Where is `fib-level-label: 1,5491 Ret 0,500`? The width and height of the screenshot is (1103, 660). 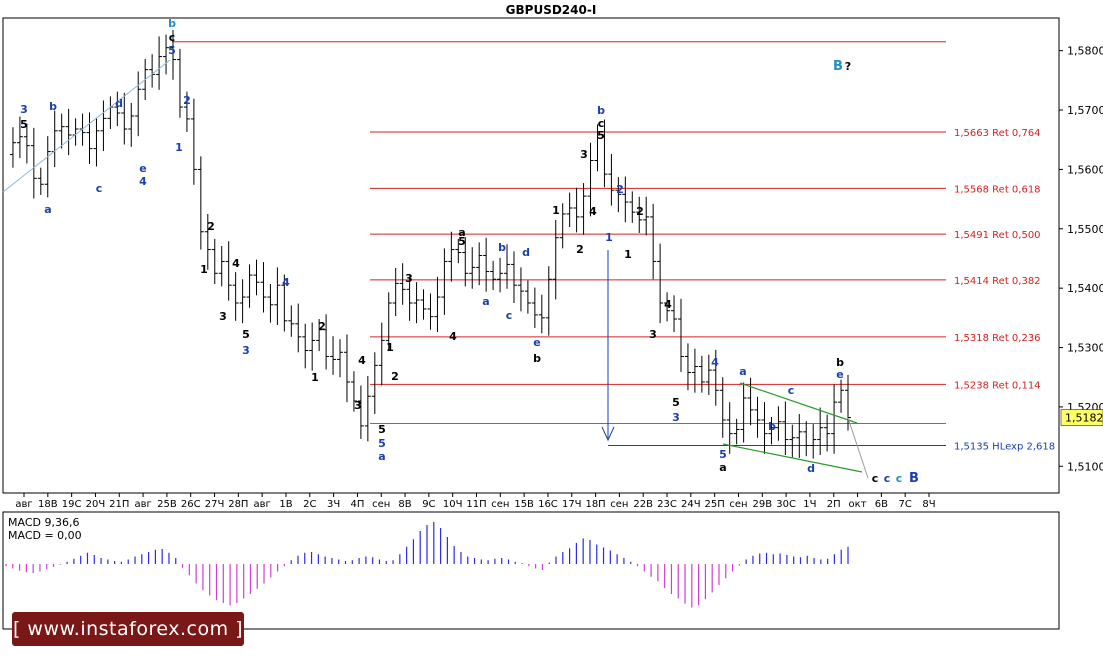 fib-level-label: 1,5491 Ret 0,500 is located at coordinates (997, 235).